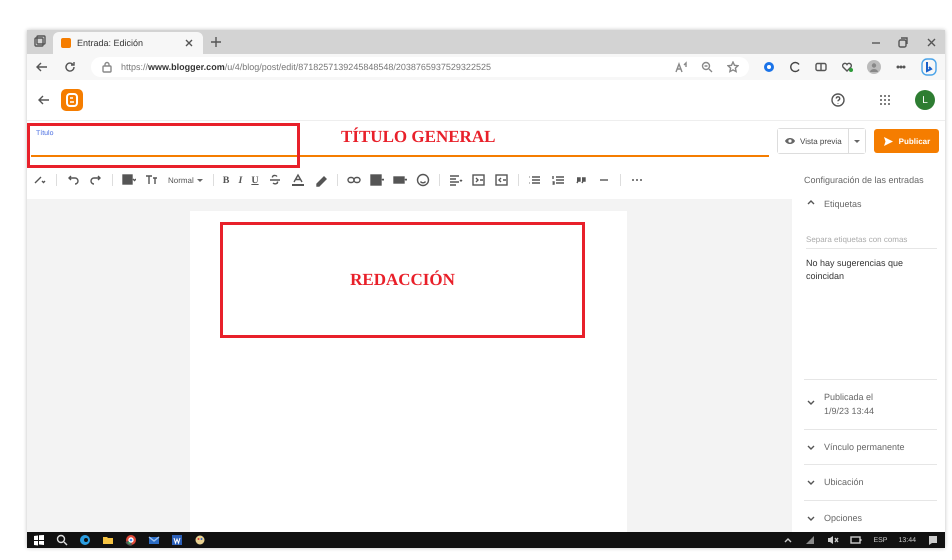 This screenshot has height=560, width=952. What do you see at coordinates (856, 540) in the screenshot?
I see `battery-icon` at bounding box center [856, 540].